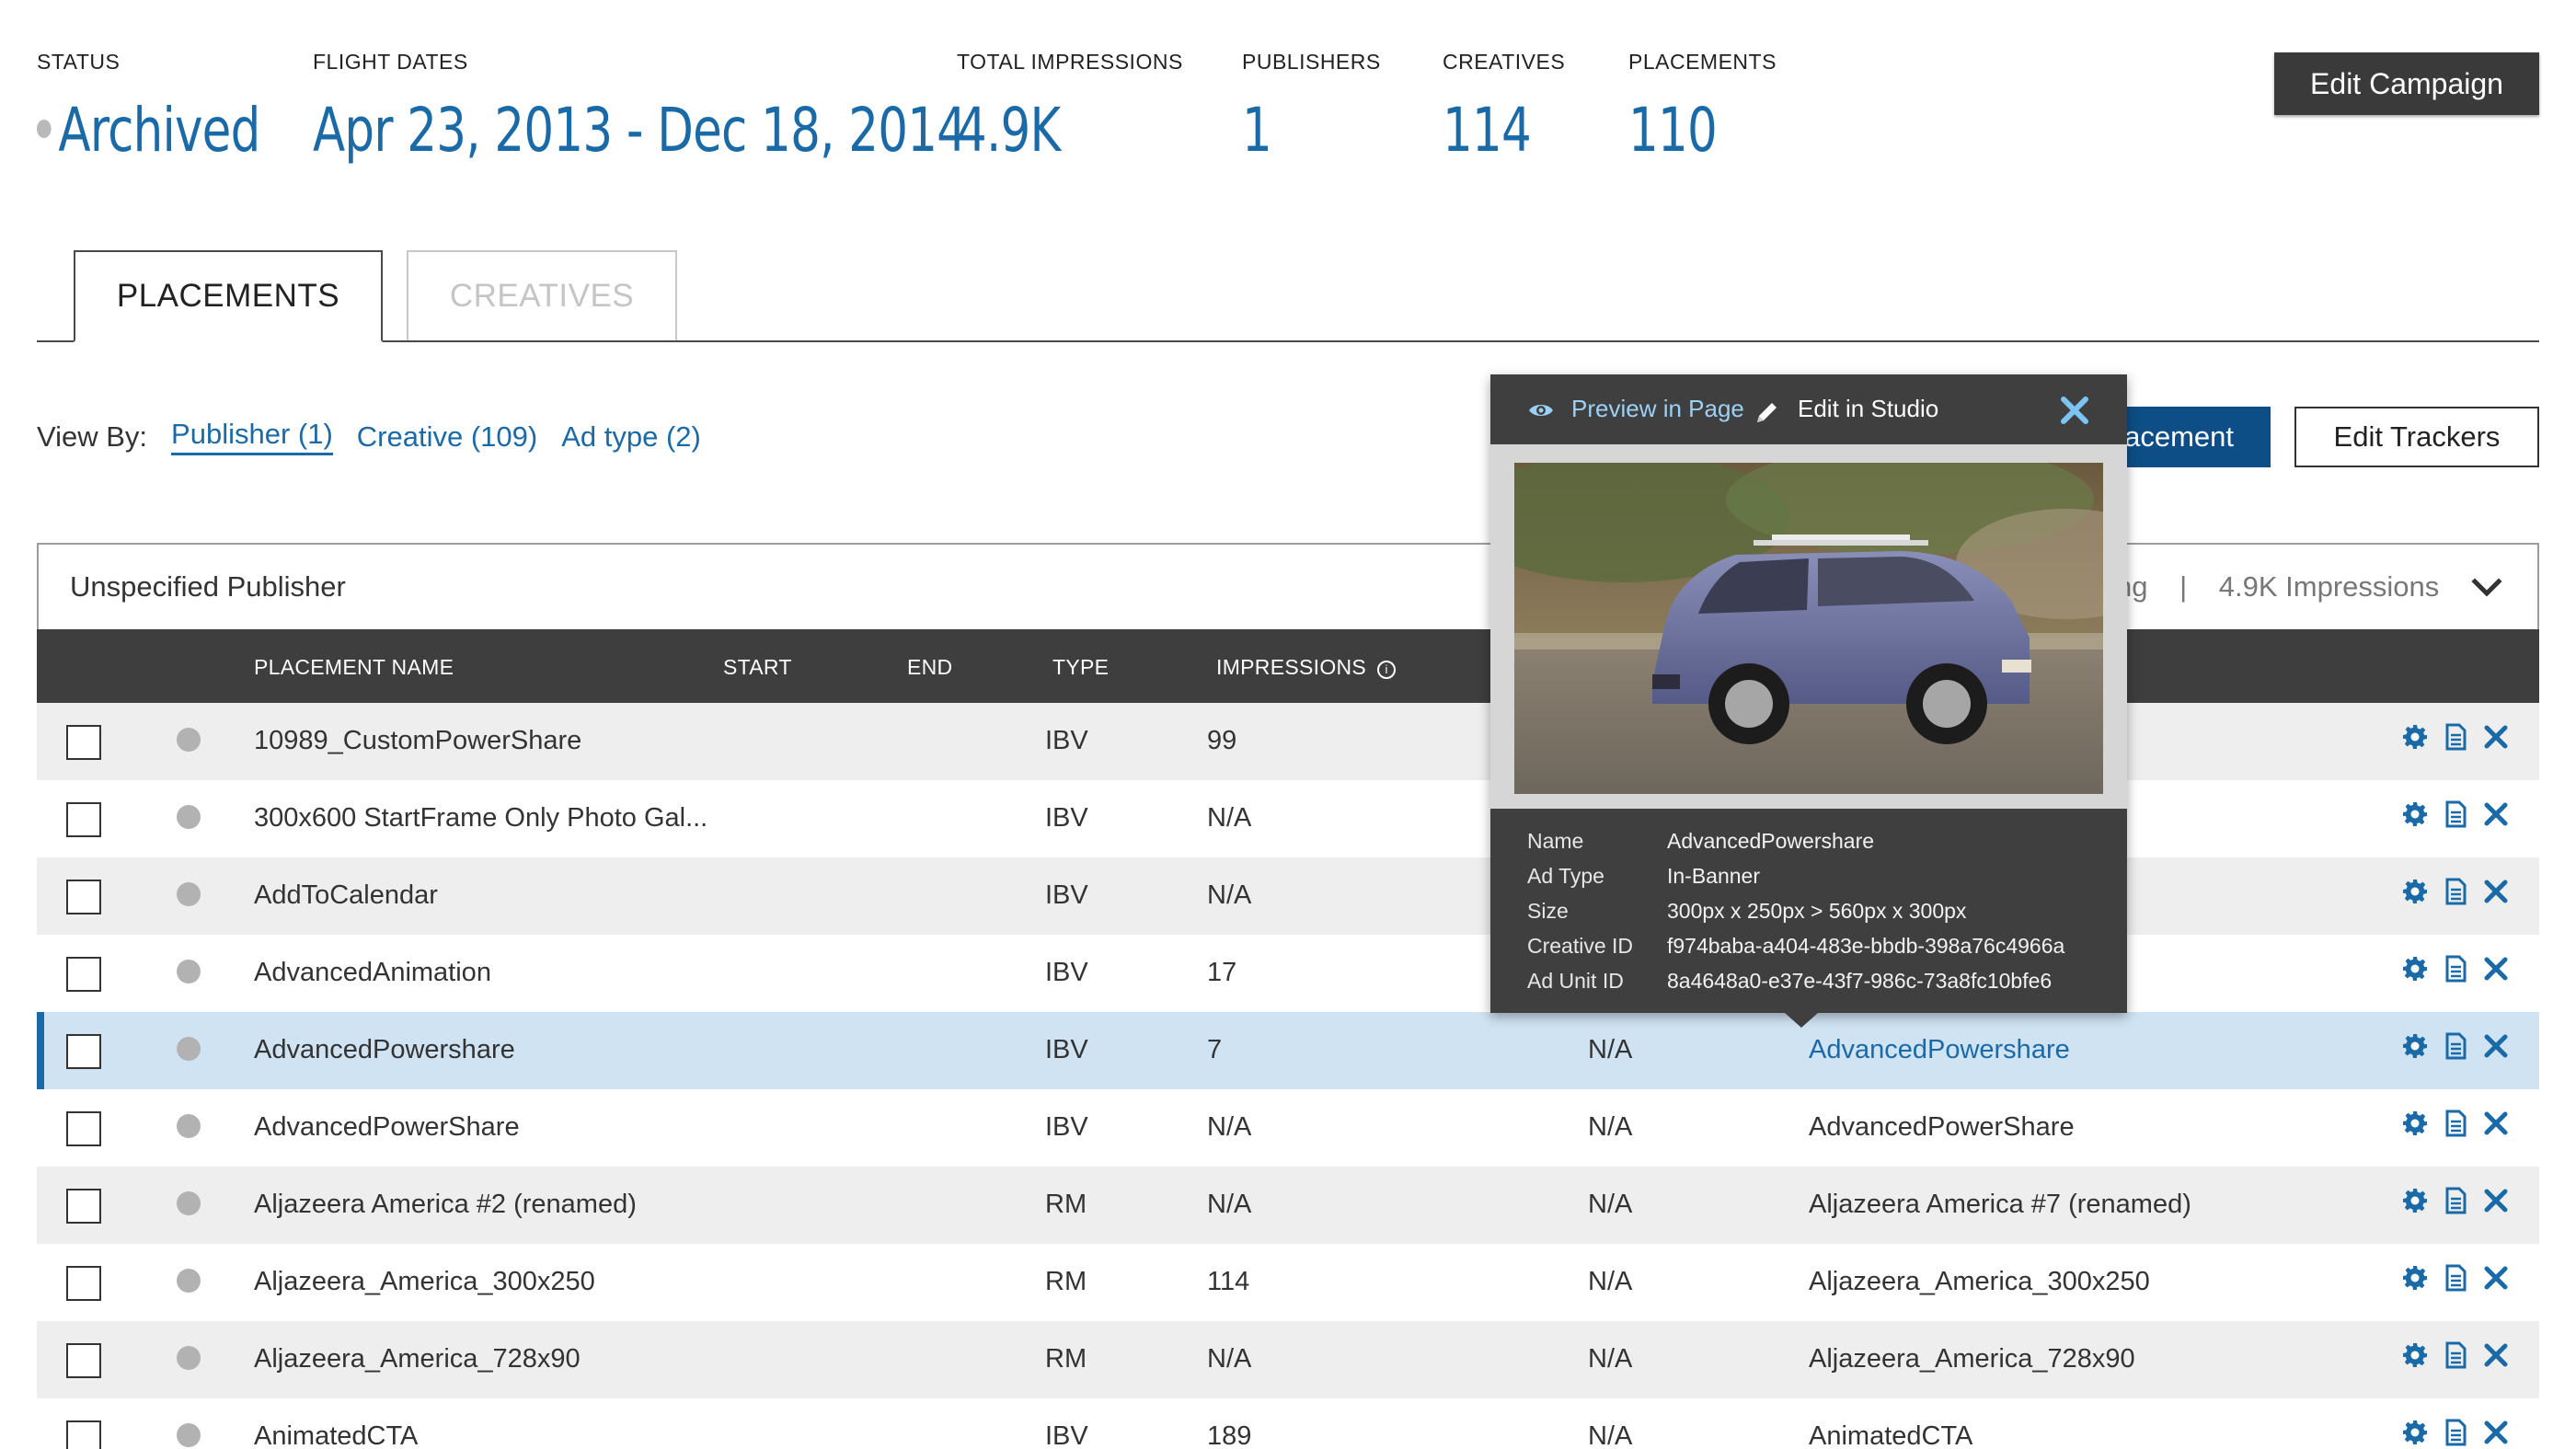 Image resolution: width=2576 pixels, height=1449 pixels. What do you see at coordinates (1306, 667) in the screenshot?
I see `col-impressions: IMPRESSIONS i` at bounding box center [1306, 667].